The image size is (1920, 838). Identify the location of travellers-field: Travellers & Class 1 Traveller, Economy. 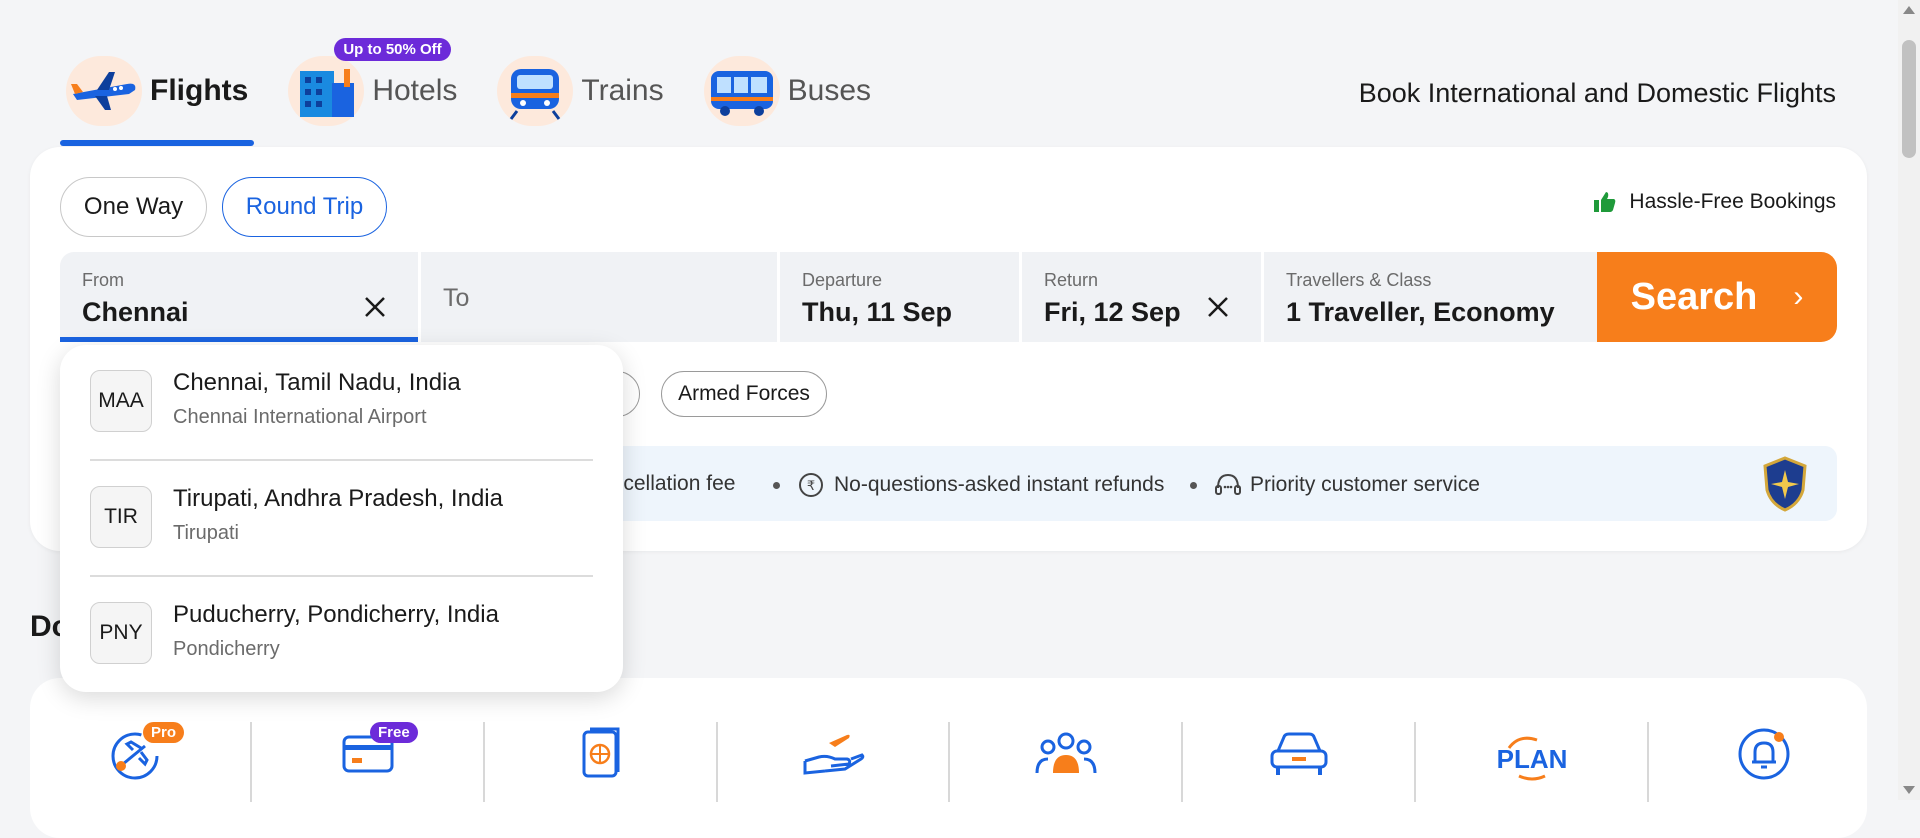
(1431, 297).